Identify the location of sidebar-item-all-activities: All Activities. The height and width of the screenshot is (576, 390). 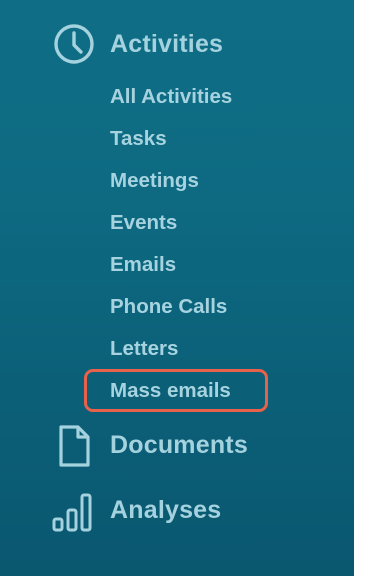
(171, 97).